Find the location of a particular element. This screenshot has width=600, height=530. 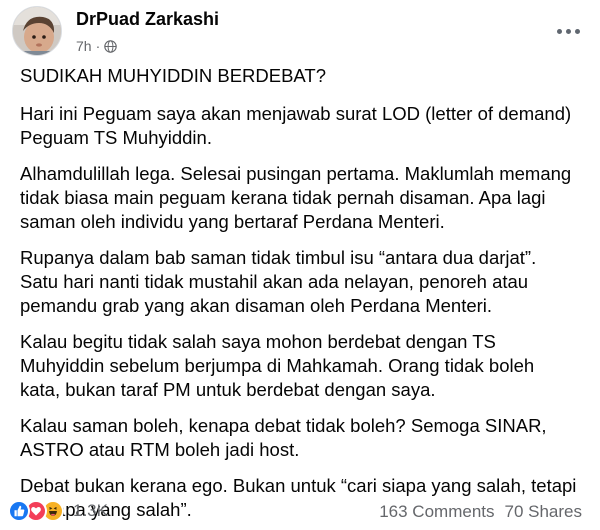

author-name: DrPuad Zarkashi is located at coordinates (147, 19).